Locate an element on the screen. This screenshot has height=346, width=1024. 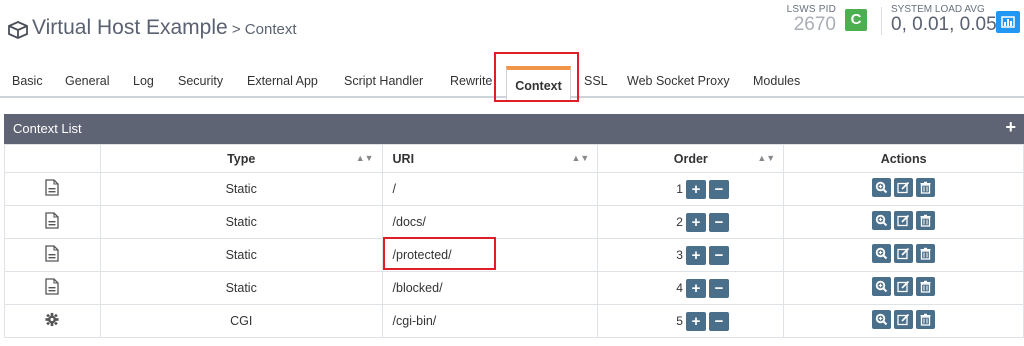
pid-value: 2670 is located at coordinates (814, 24).